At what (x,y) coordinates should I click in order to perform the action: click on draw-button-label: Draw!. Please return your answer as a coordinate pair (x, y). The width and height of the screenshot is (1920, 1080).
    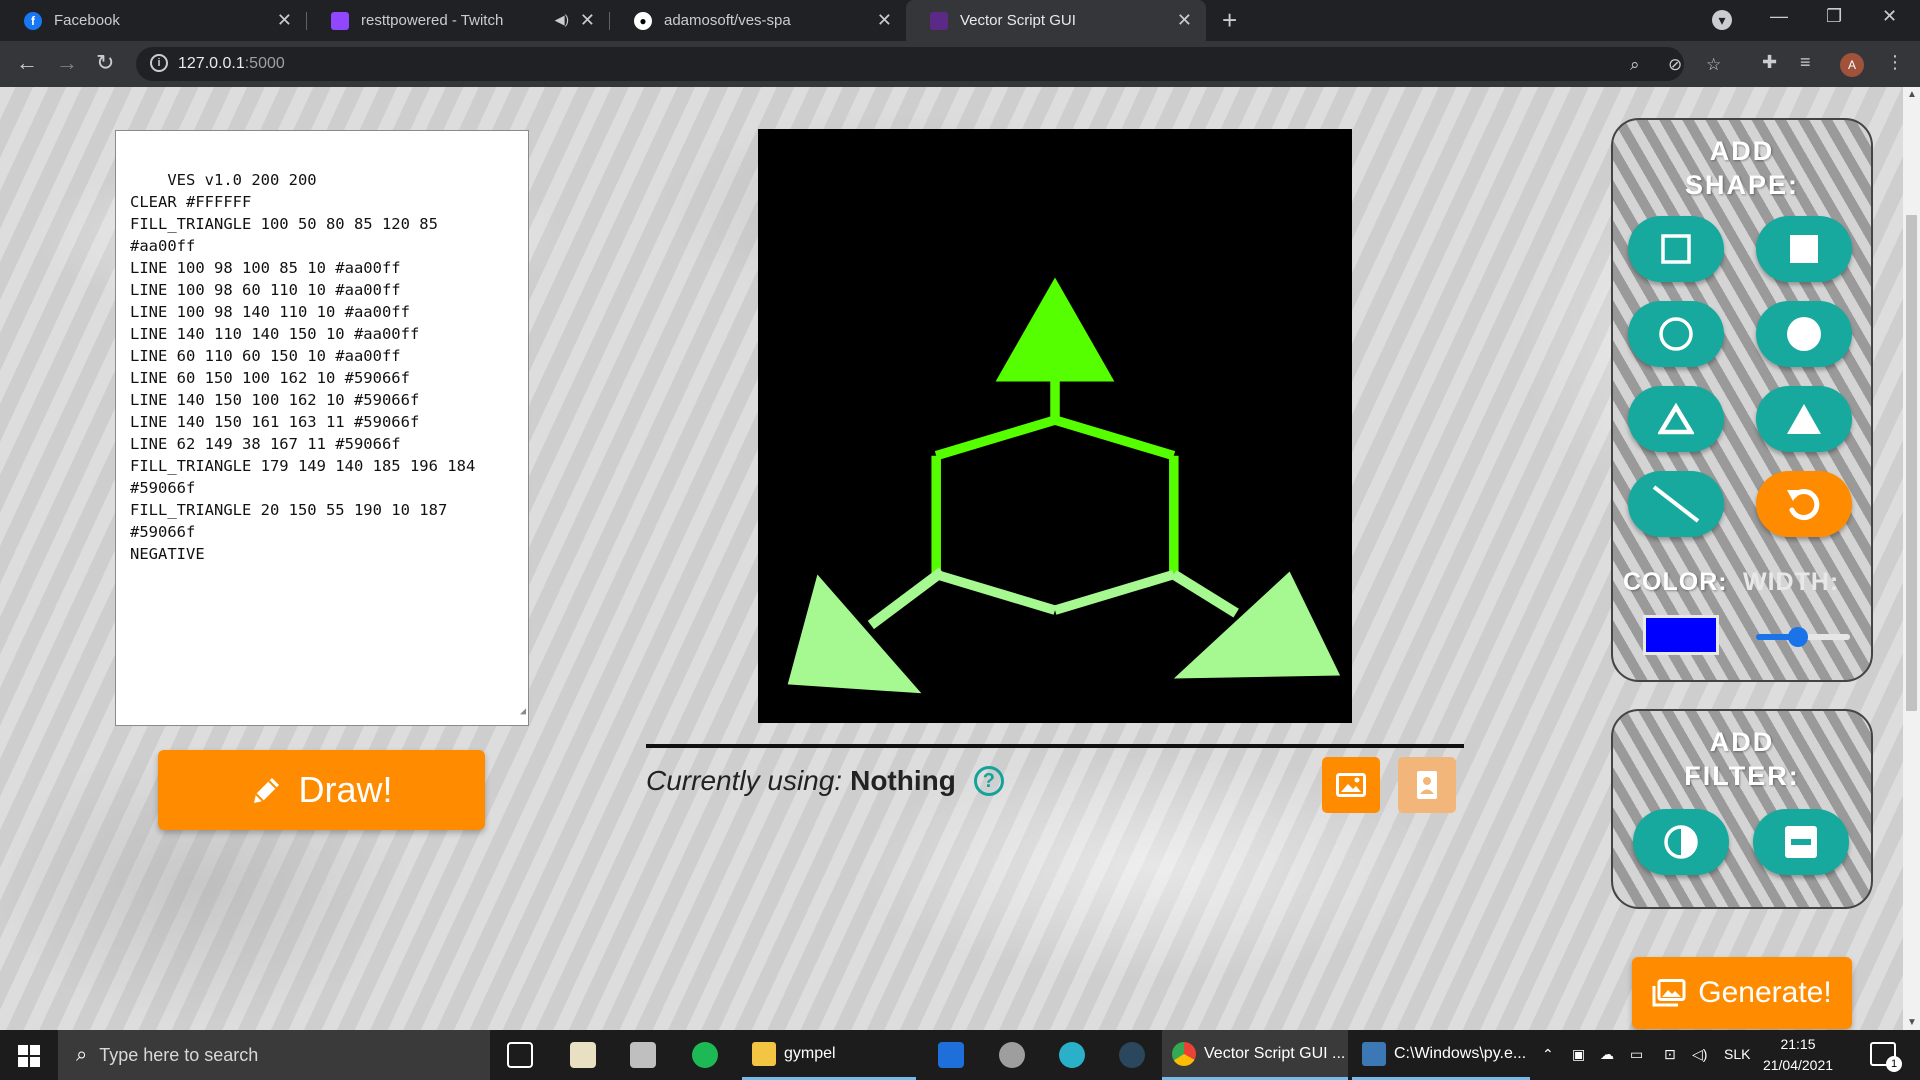
    Looking at the image, I should click on (345, 789).